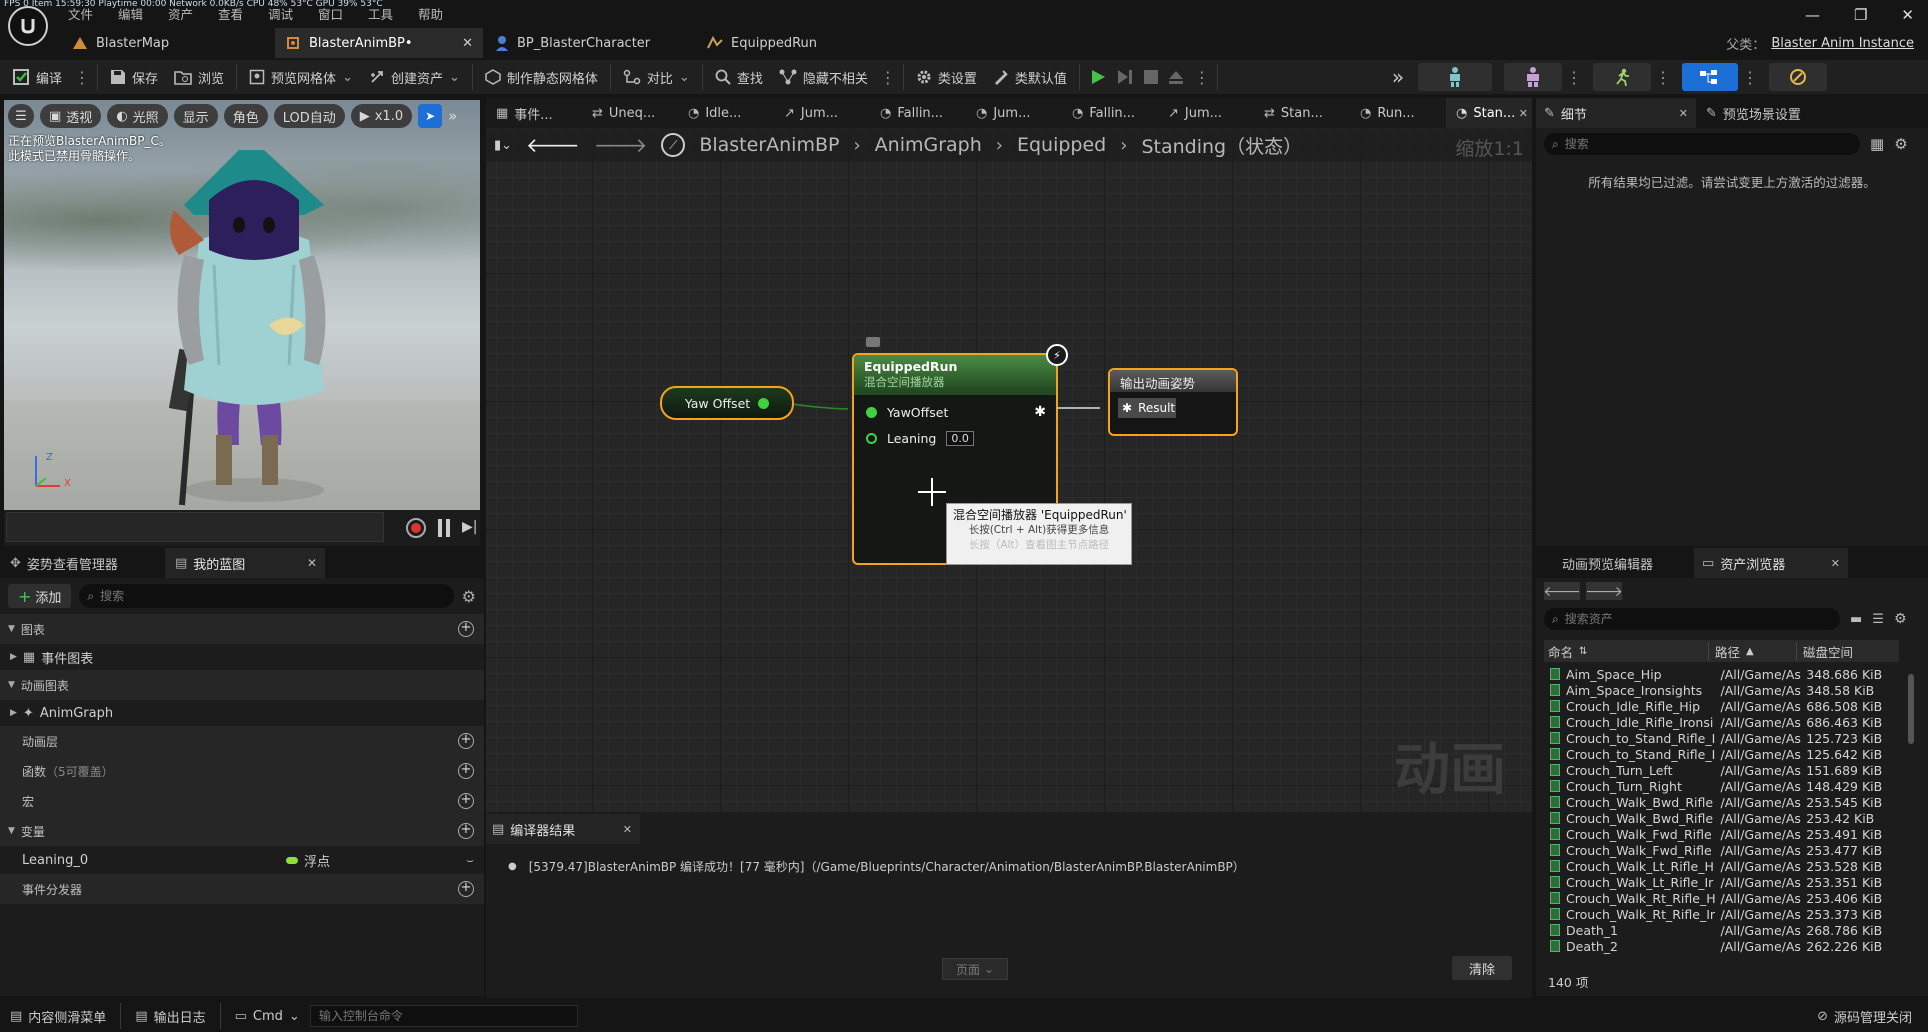 The height and width of the screenshot is (1032, 1928). What do you see at coordinates (466, 629) in the screenshot?
I see `add-graph-icon: +` at bounding box center [466, 629].